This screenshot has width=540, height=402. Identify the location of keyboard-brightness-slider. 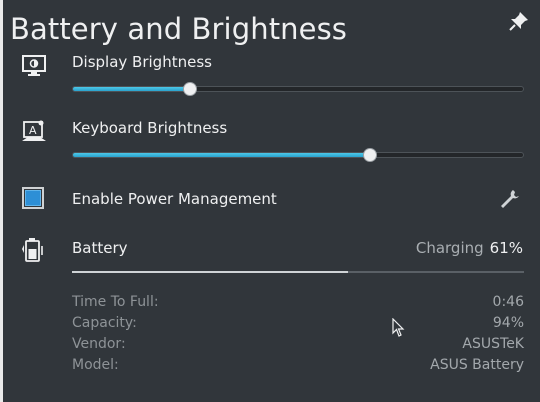
(298, 155).